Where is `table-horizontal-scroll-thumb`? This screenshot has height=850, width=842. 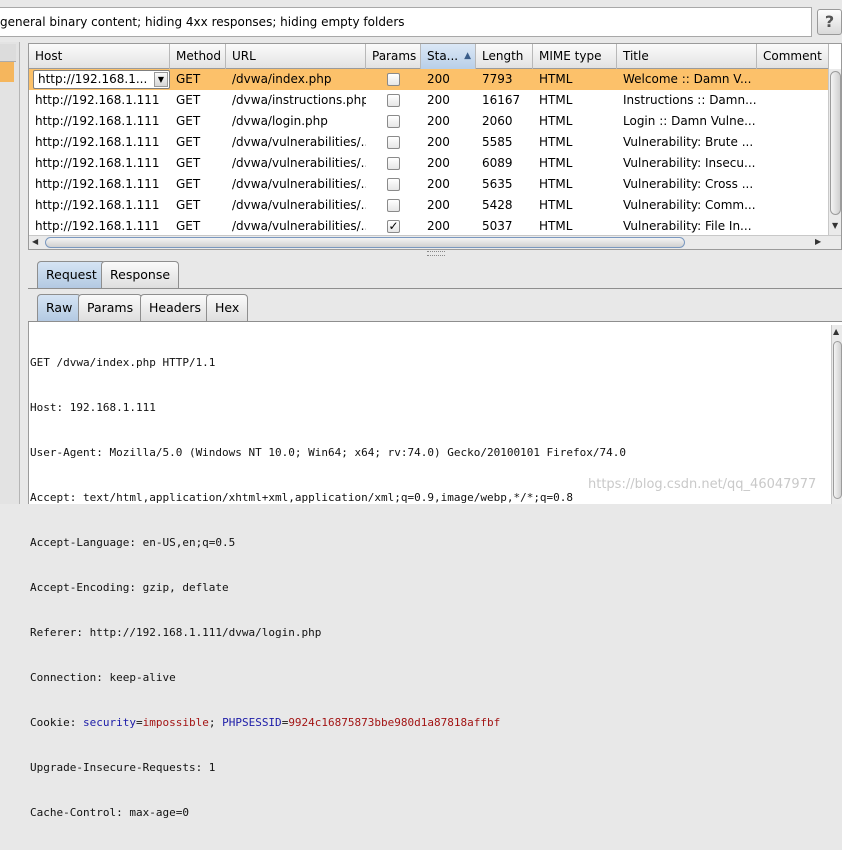
table-horizontal-scroll-thumb is located at coordinates (365, 242).